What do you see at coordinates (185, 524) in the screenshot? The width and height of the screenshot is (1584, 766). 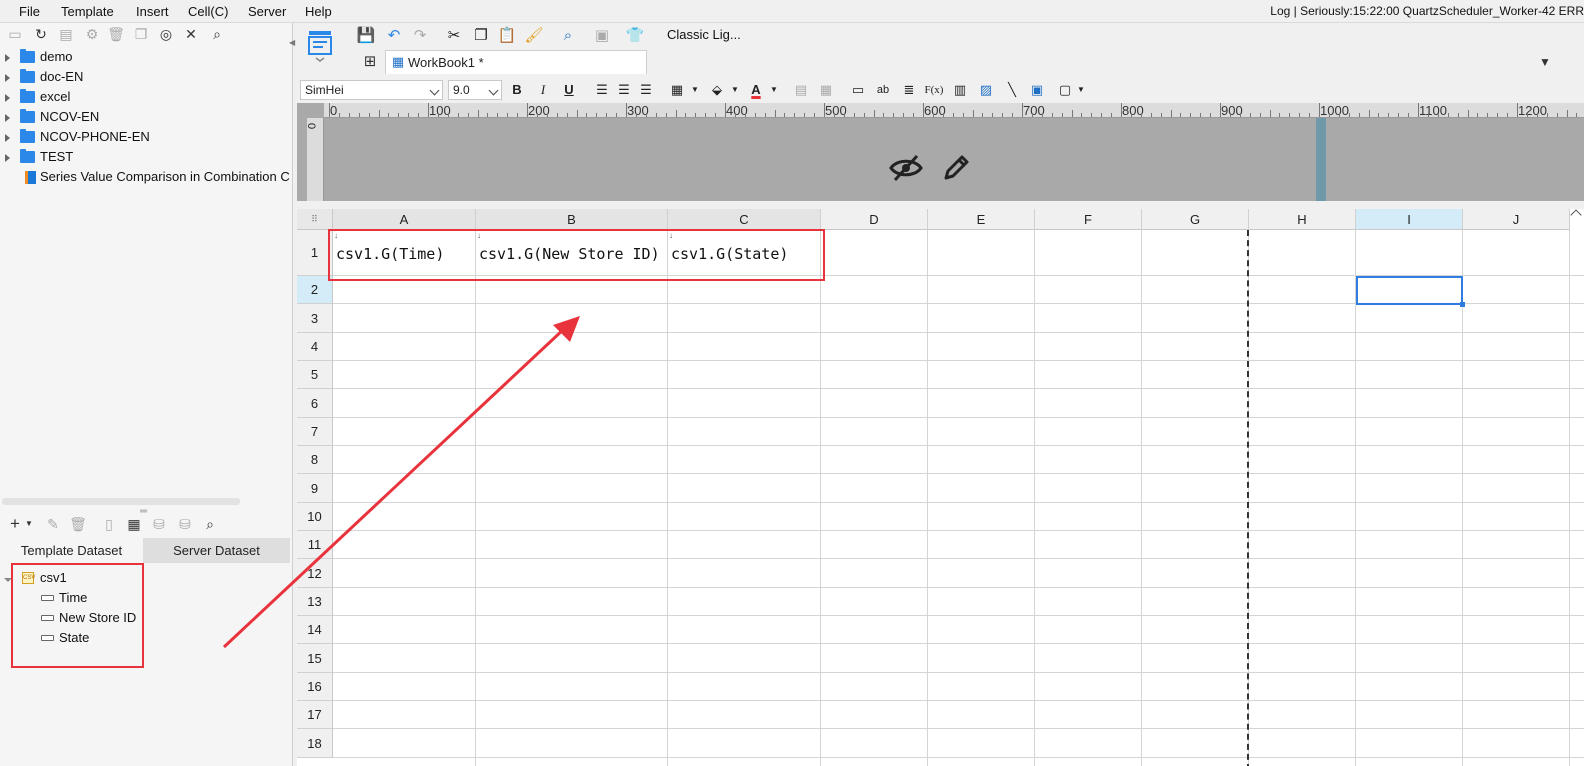 I see `database-refresh-icon: ⛁` at bounding box center [185, 524].